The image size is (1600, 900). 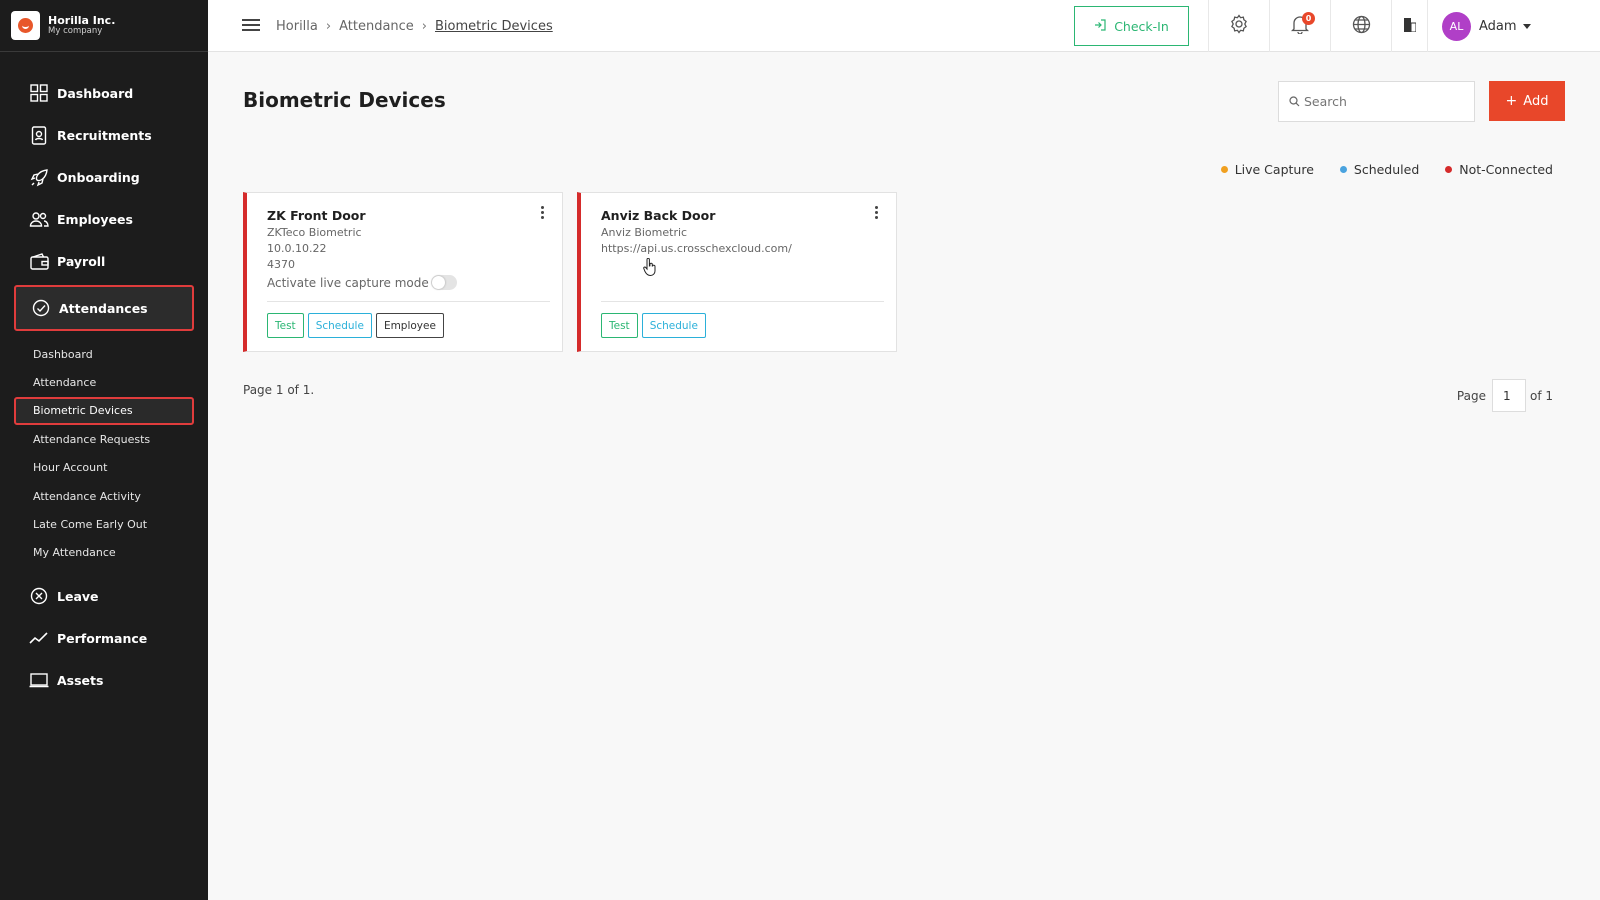 What do you see at coordinates (104, 26) in the screenshot?
I see `brand: Horilla Inc. My company` at bounding box center [104, 26].